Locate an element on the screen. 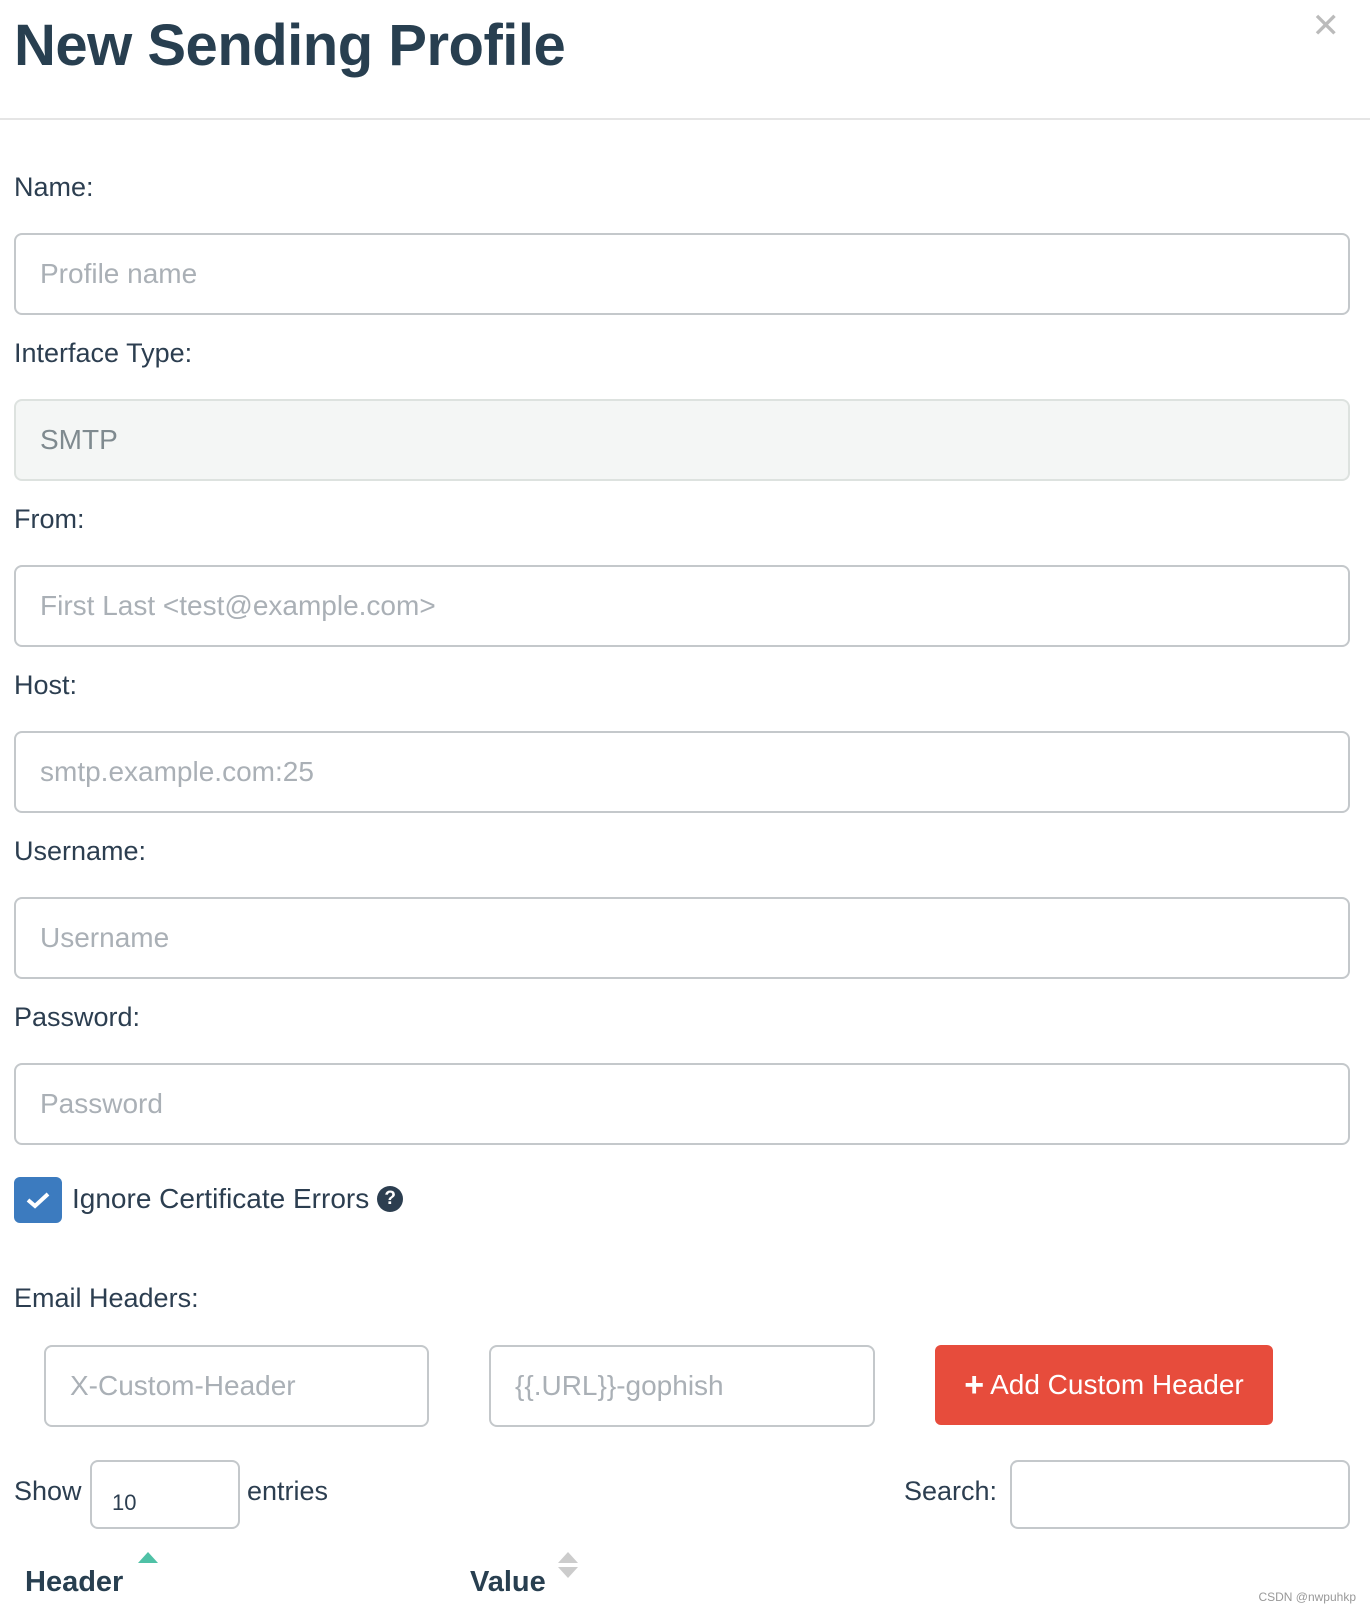  add-custom-header-label: Add Custom Header is located at coordinates (1117, 1384).